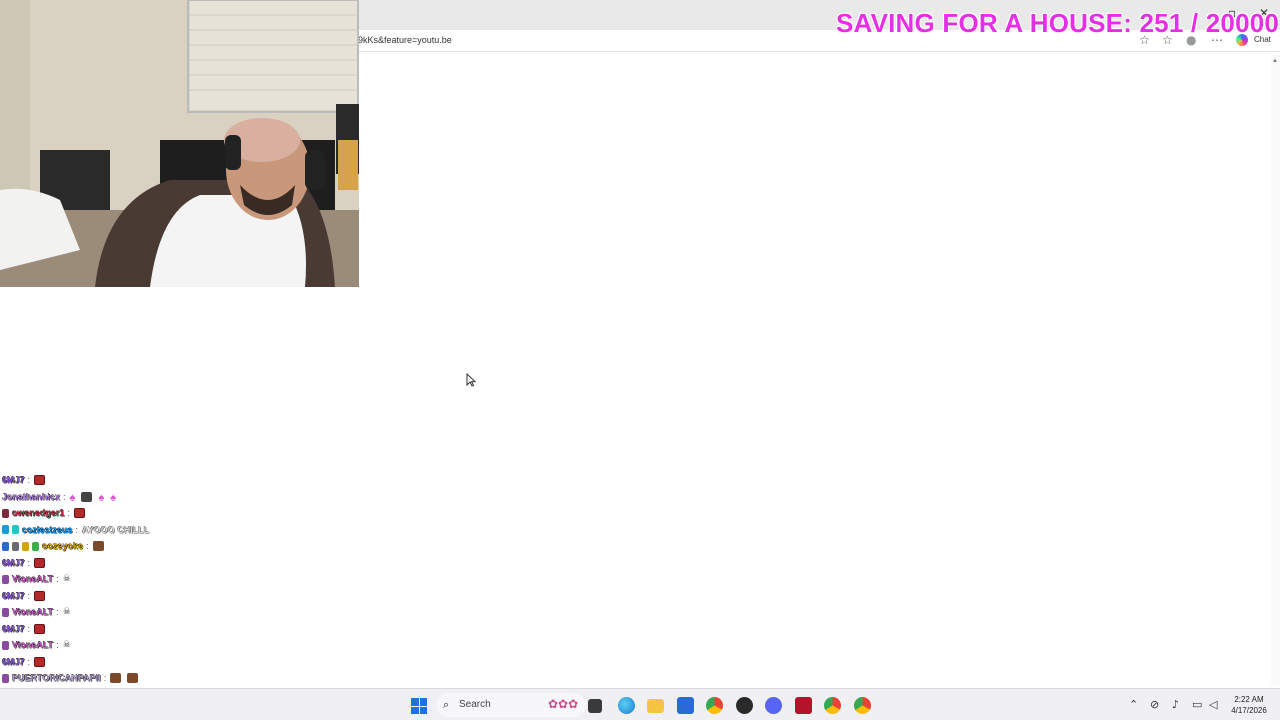 The image size is (1280, 720). I want to click on folder-icon, so click(655, 706).